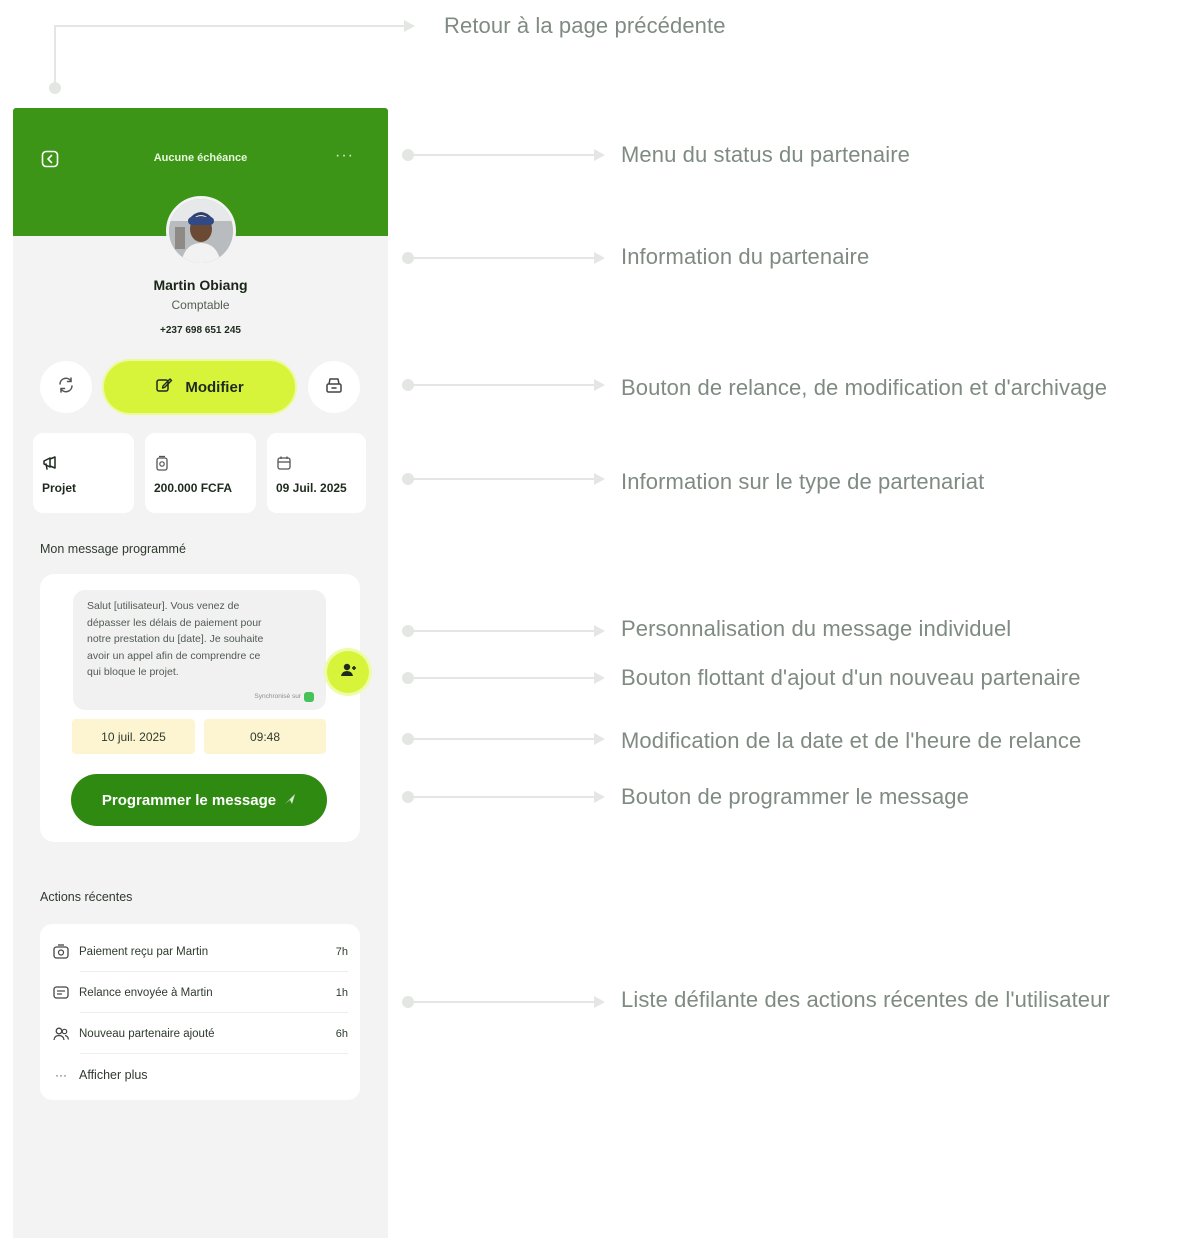 This screenshot has width=1188, height=1238. Describe the element at coordinates (174, 655) in the screenshot. I see `message-line: avoir un appel afin de comprendre ce` at that location.